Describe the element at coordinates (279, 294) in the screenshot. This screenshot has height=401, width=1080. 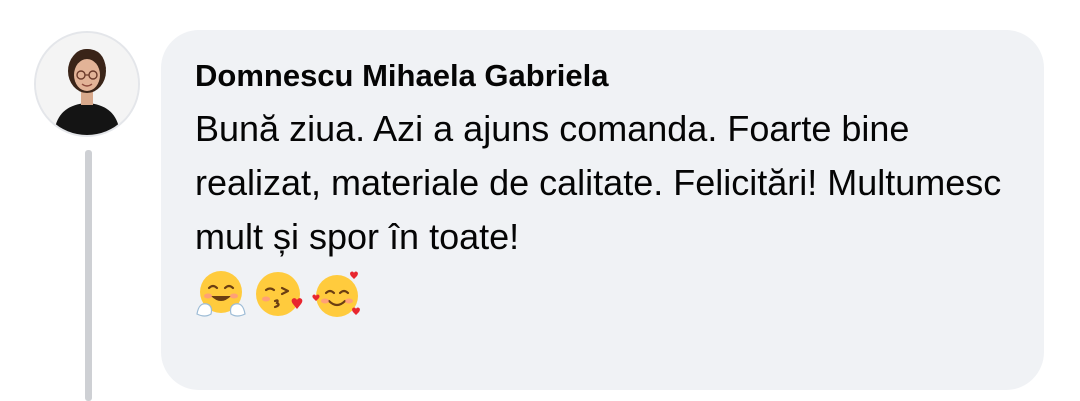
I see `face-blowing-kiss-icon` at that location.